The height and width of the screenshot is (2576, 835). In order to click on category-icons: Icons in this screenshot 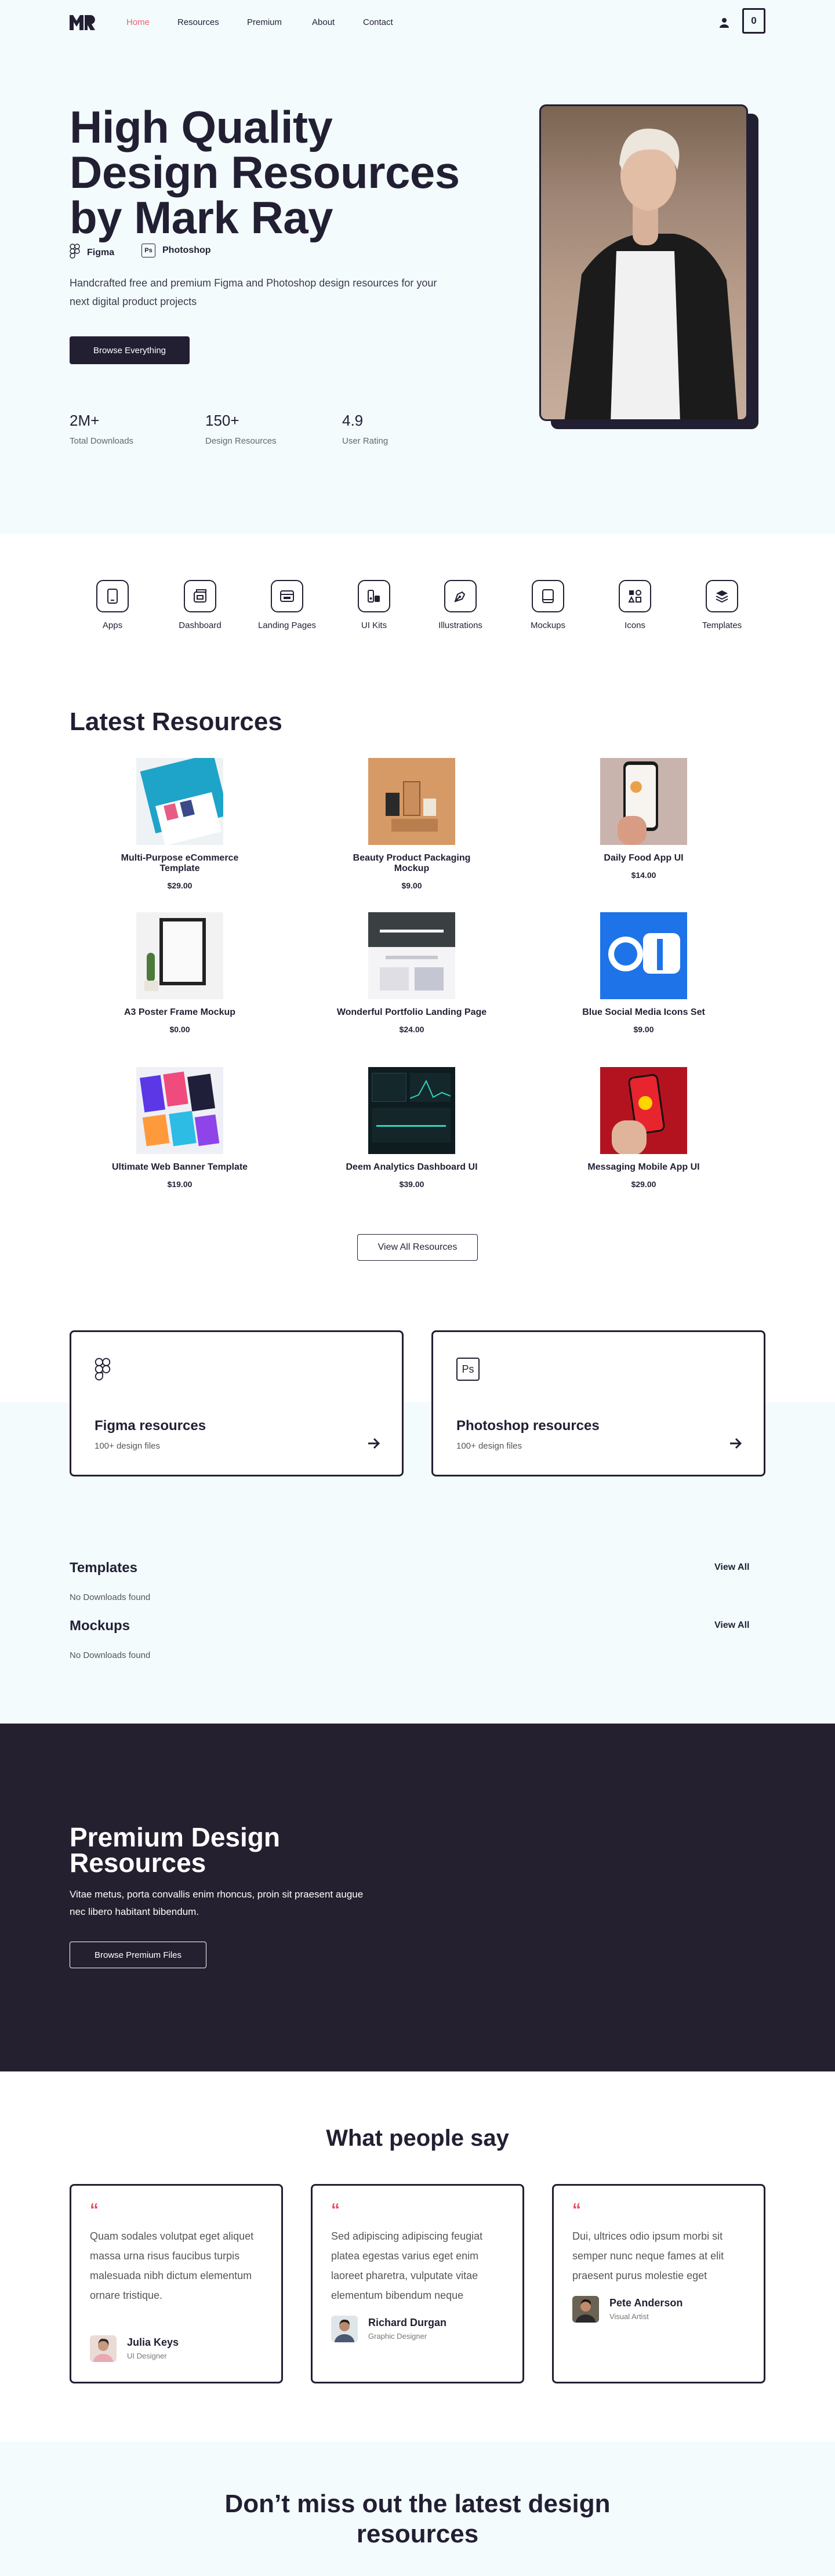, I will do `click(635, 605)`.